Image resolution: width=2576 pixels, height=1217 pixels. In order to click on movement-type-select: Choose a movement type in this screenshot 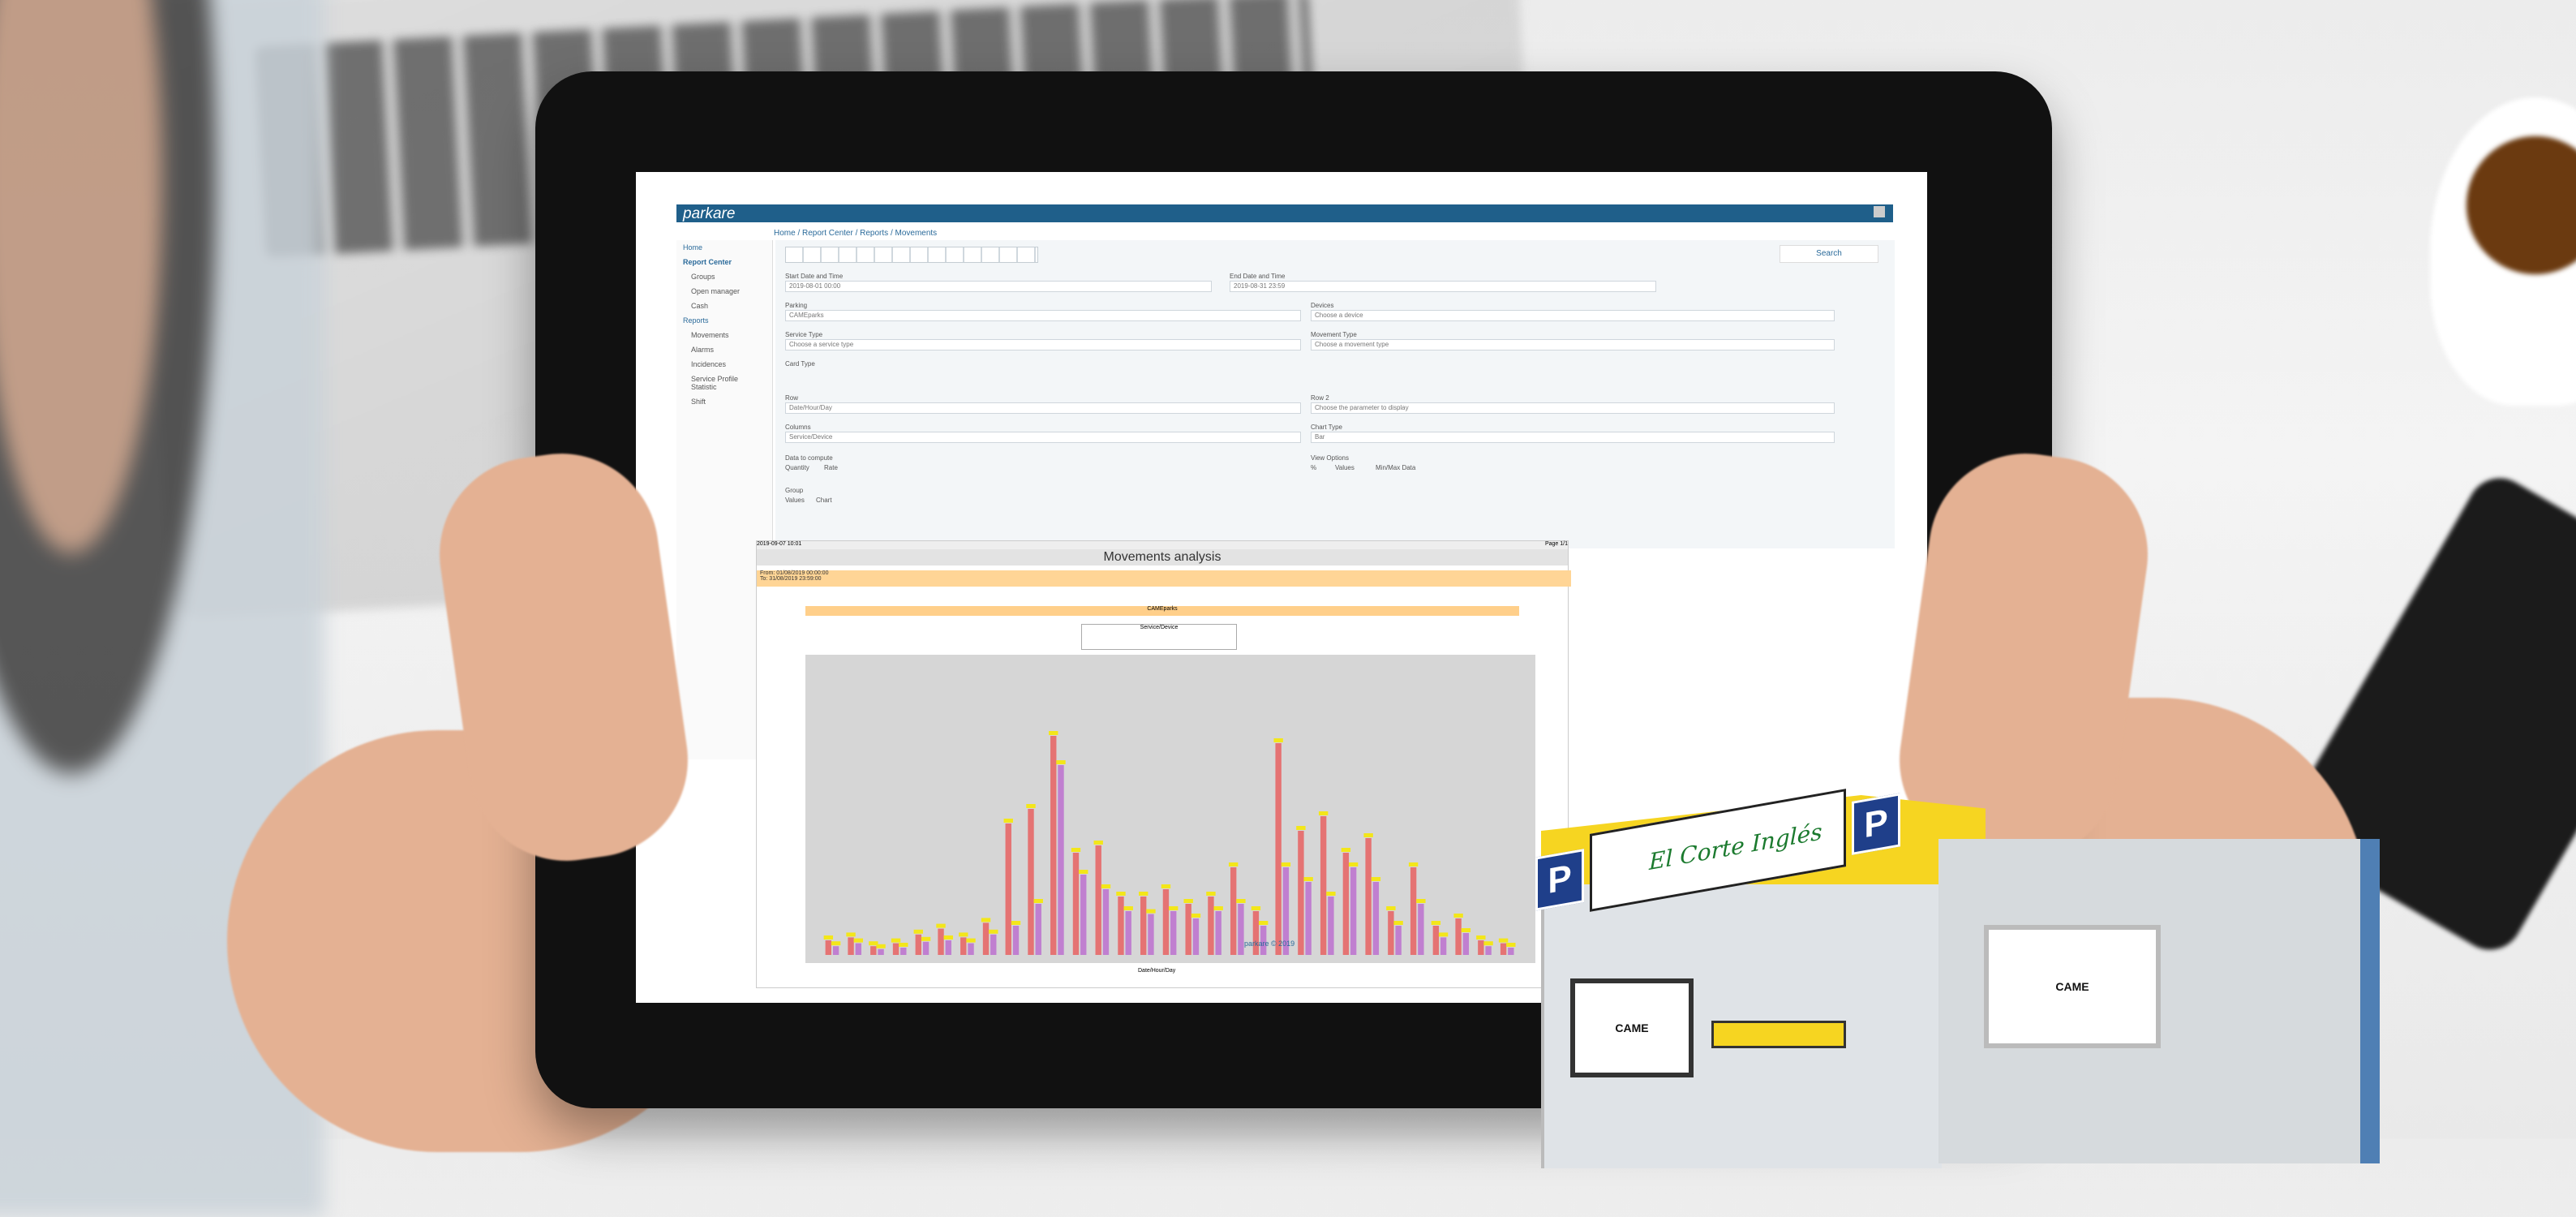, I will do `click(1573, 344)`.